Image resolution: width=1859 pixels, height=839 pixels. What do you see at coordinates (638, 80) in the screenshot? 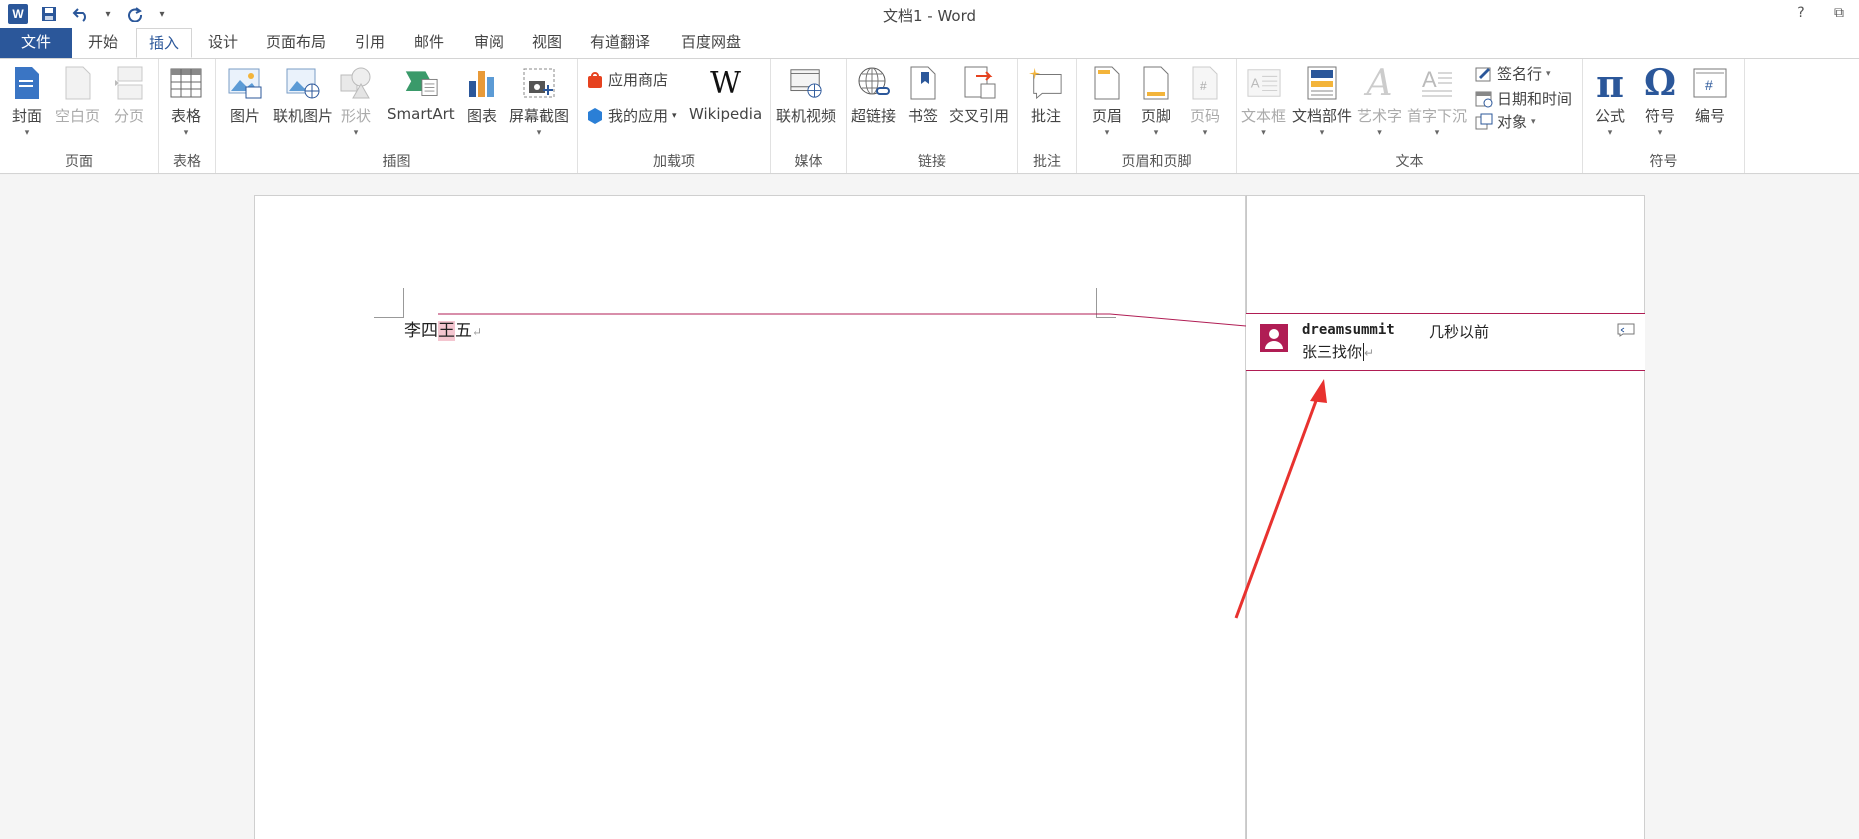
I see `store-label: 应用商店` at bounding box center [638, 80].